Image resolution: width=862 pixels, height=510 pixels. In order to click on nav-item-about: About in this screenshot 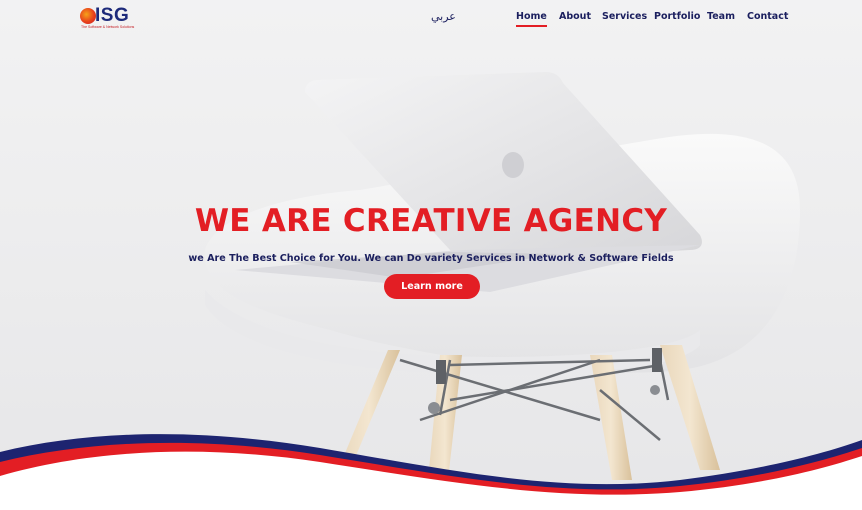, I will do `click(575, 16)`.